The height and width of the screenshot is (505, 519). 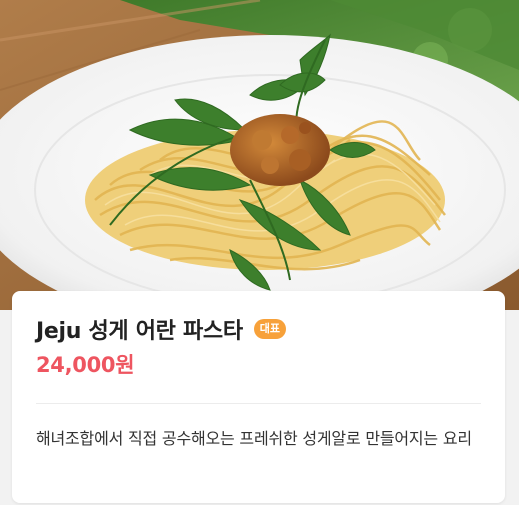 I want to click on signature-badge: 대표, so click(x=270, y=329).